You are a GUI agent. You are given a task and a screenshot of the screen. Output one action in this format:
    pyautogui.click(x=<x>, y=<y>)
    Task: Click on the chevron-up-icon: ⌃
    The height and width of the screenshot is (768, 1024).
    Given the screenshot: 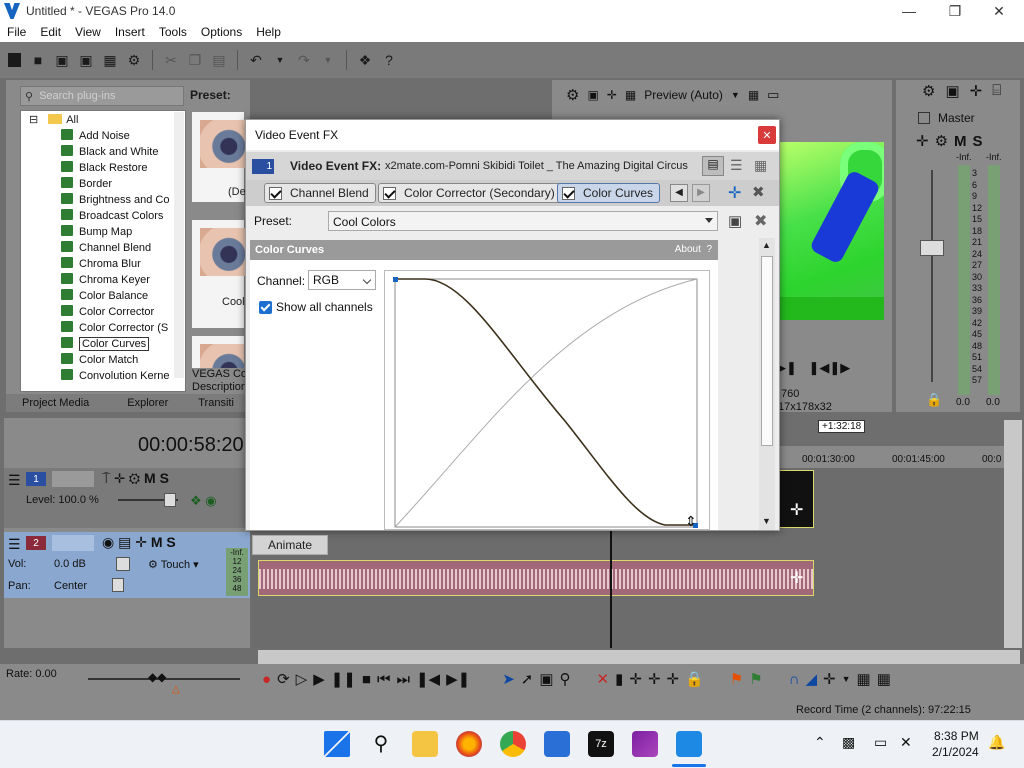 What is the action you would take?
    pyautogui.click(x=820, y=742)
    